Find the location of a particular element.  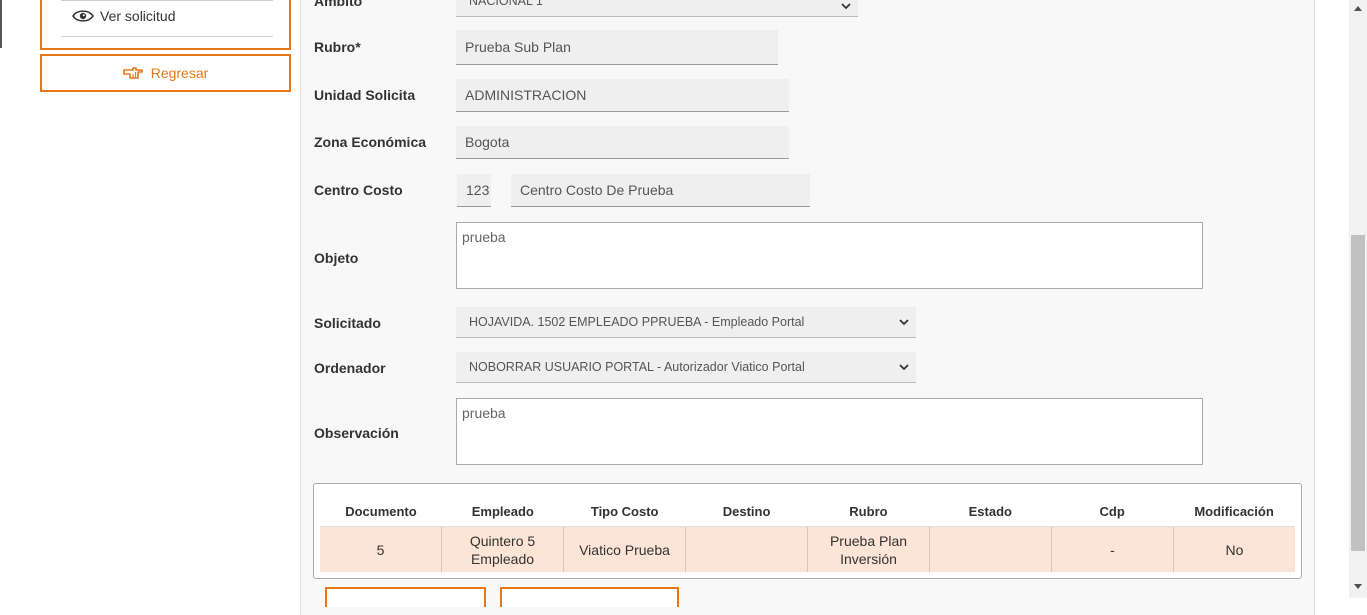

unidad-label: Unidad Solicita is located at coordinates (365, 95).